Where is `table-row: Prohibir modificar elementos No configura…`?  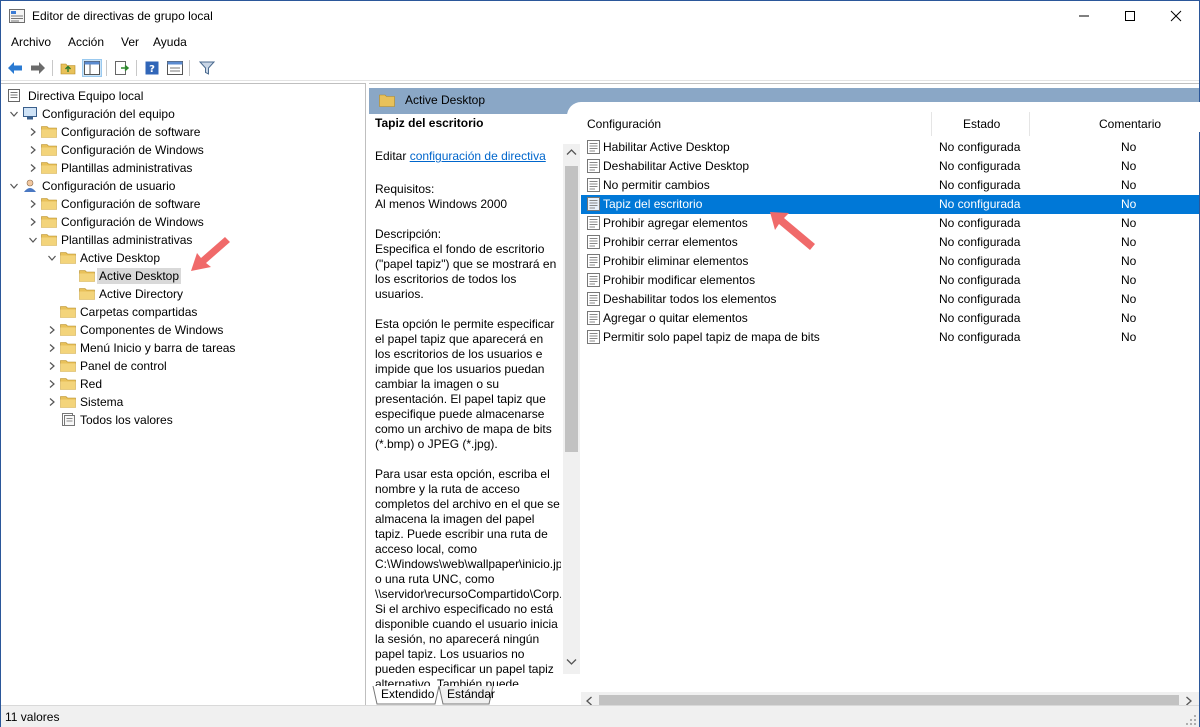
table-row: Prohibir modificar elementos No configura… is located at coordinates (890, 280).